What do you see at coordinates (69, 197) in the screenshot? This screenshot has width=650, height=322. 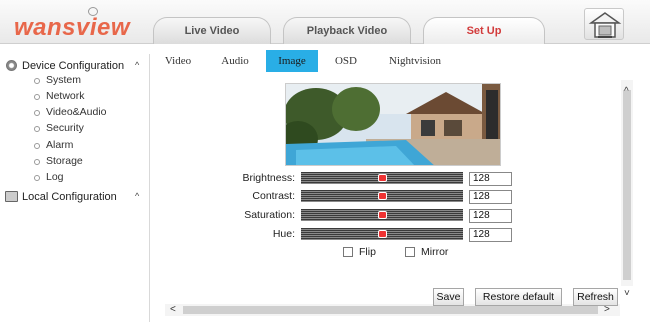 I see `local-configuration-label: Local Configuration` at bounding box center [69, 197].